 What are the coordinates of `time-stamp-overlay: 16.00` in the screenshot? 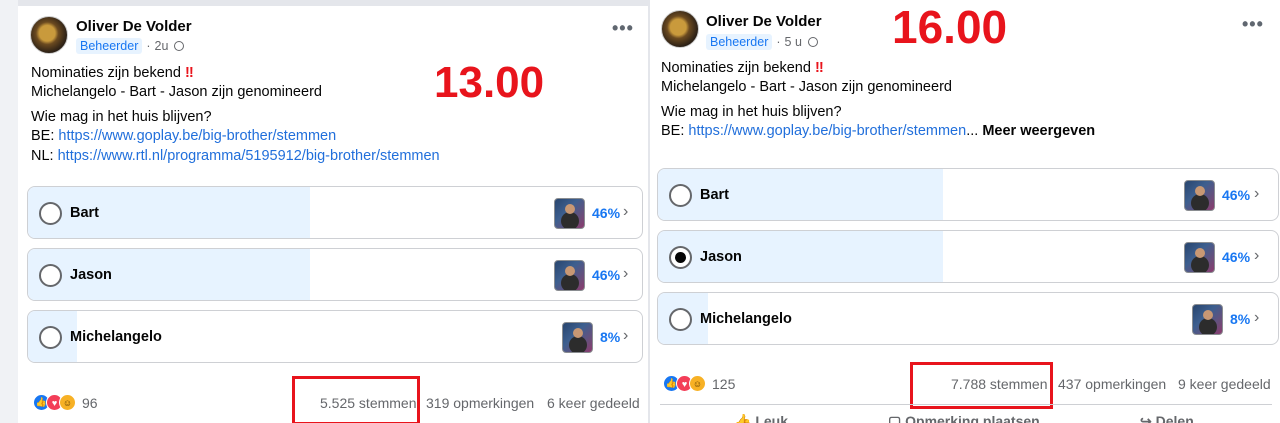 It's located at (950, 27).